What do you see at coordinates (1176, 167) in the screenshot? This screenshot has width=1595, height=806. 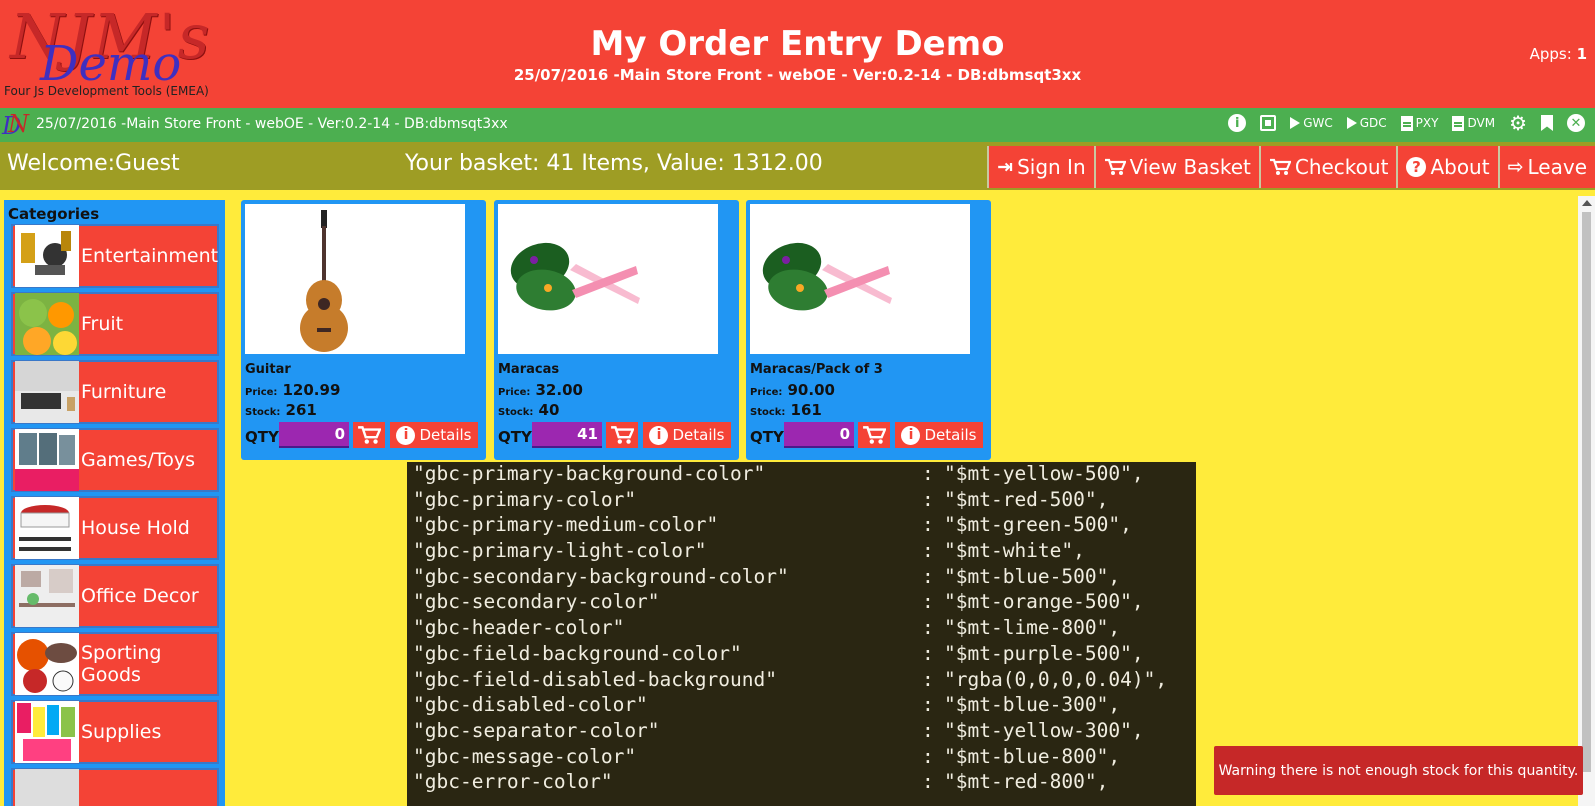 I see `view-basket-button: View Basket` at bounding box center [1176, 167].